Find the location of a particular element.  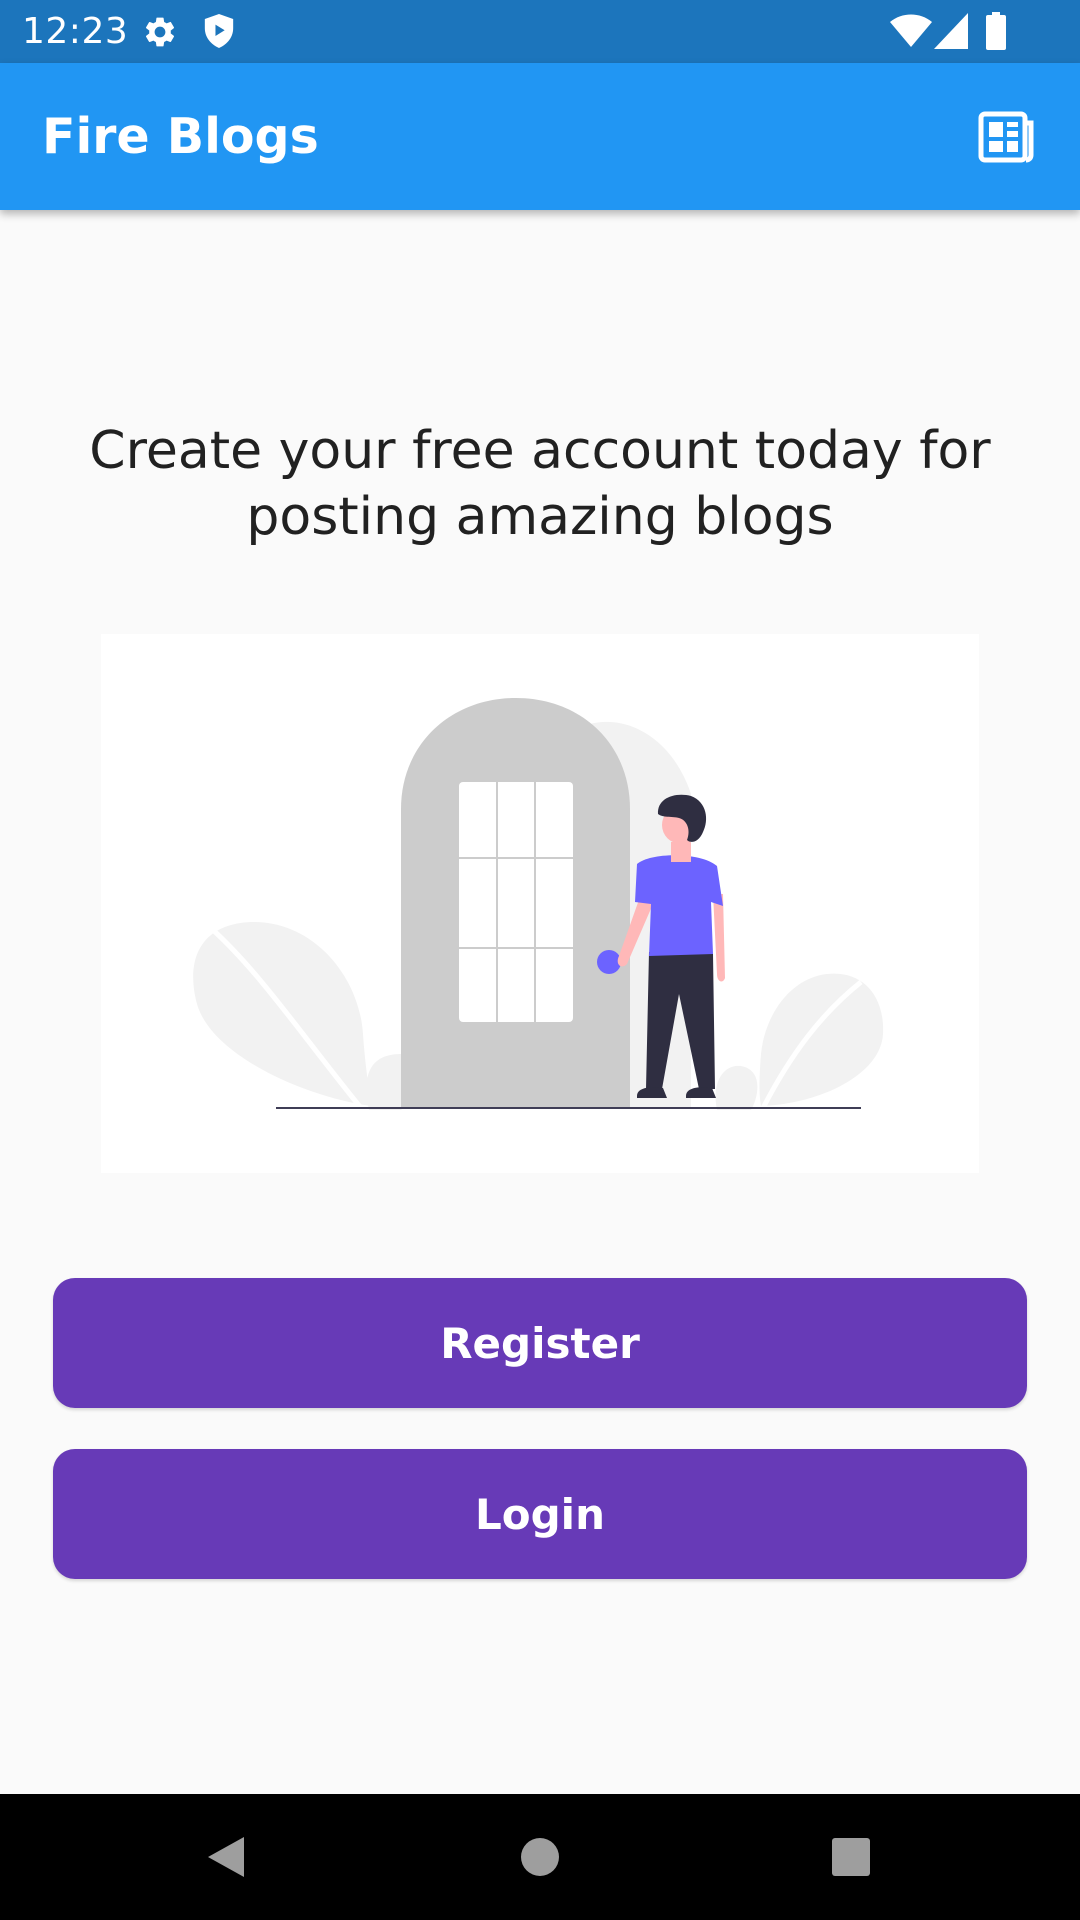

home-icon is located at coordinates (540, 1857).